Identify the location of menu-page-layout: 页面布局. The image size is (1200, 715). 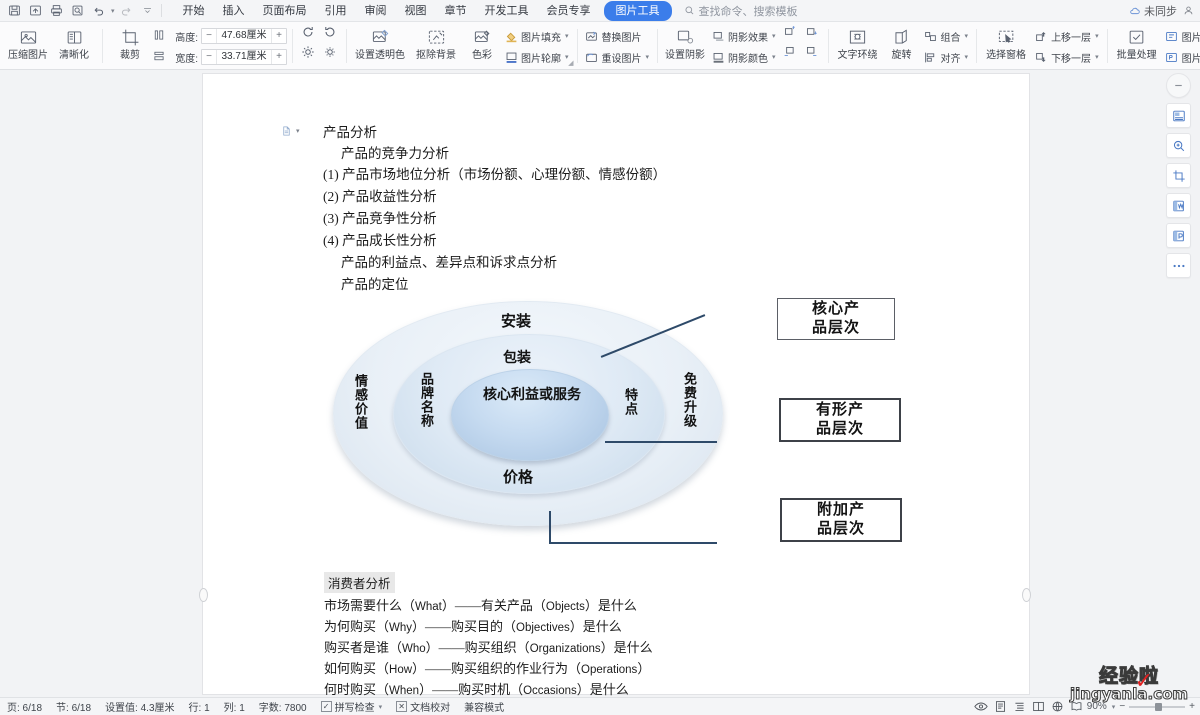
(285, 11).